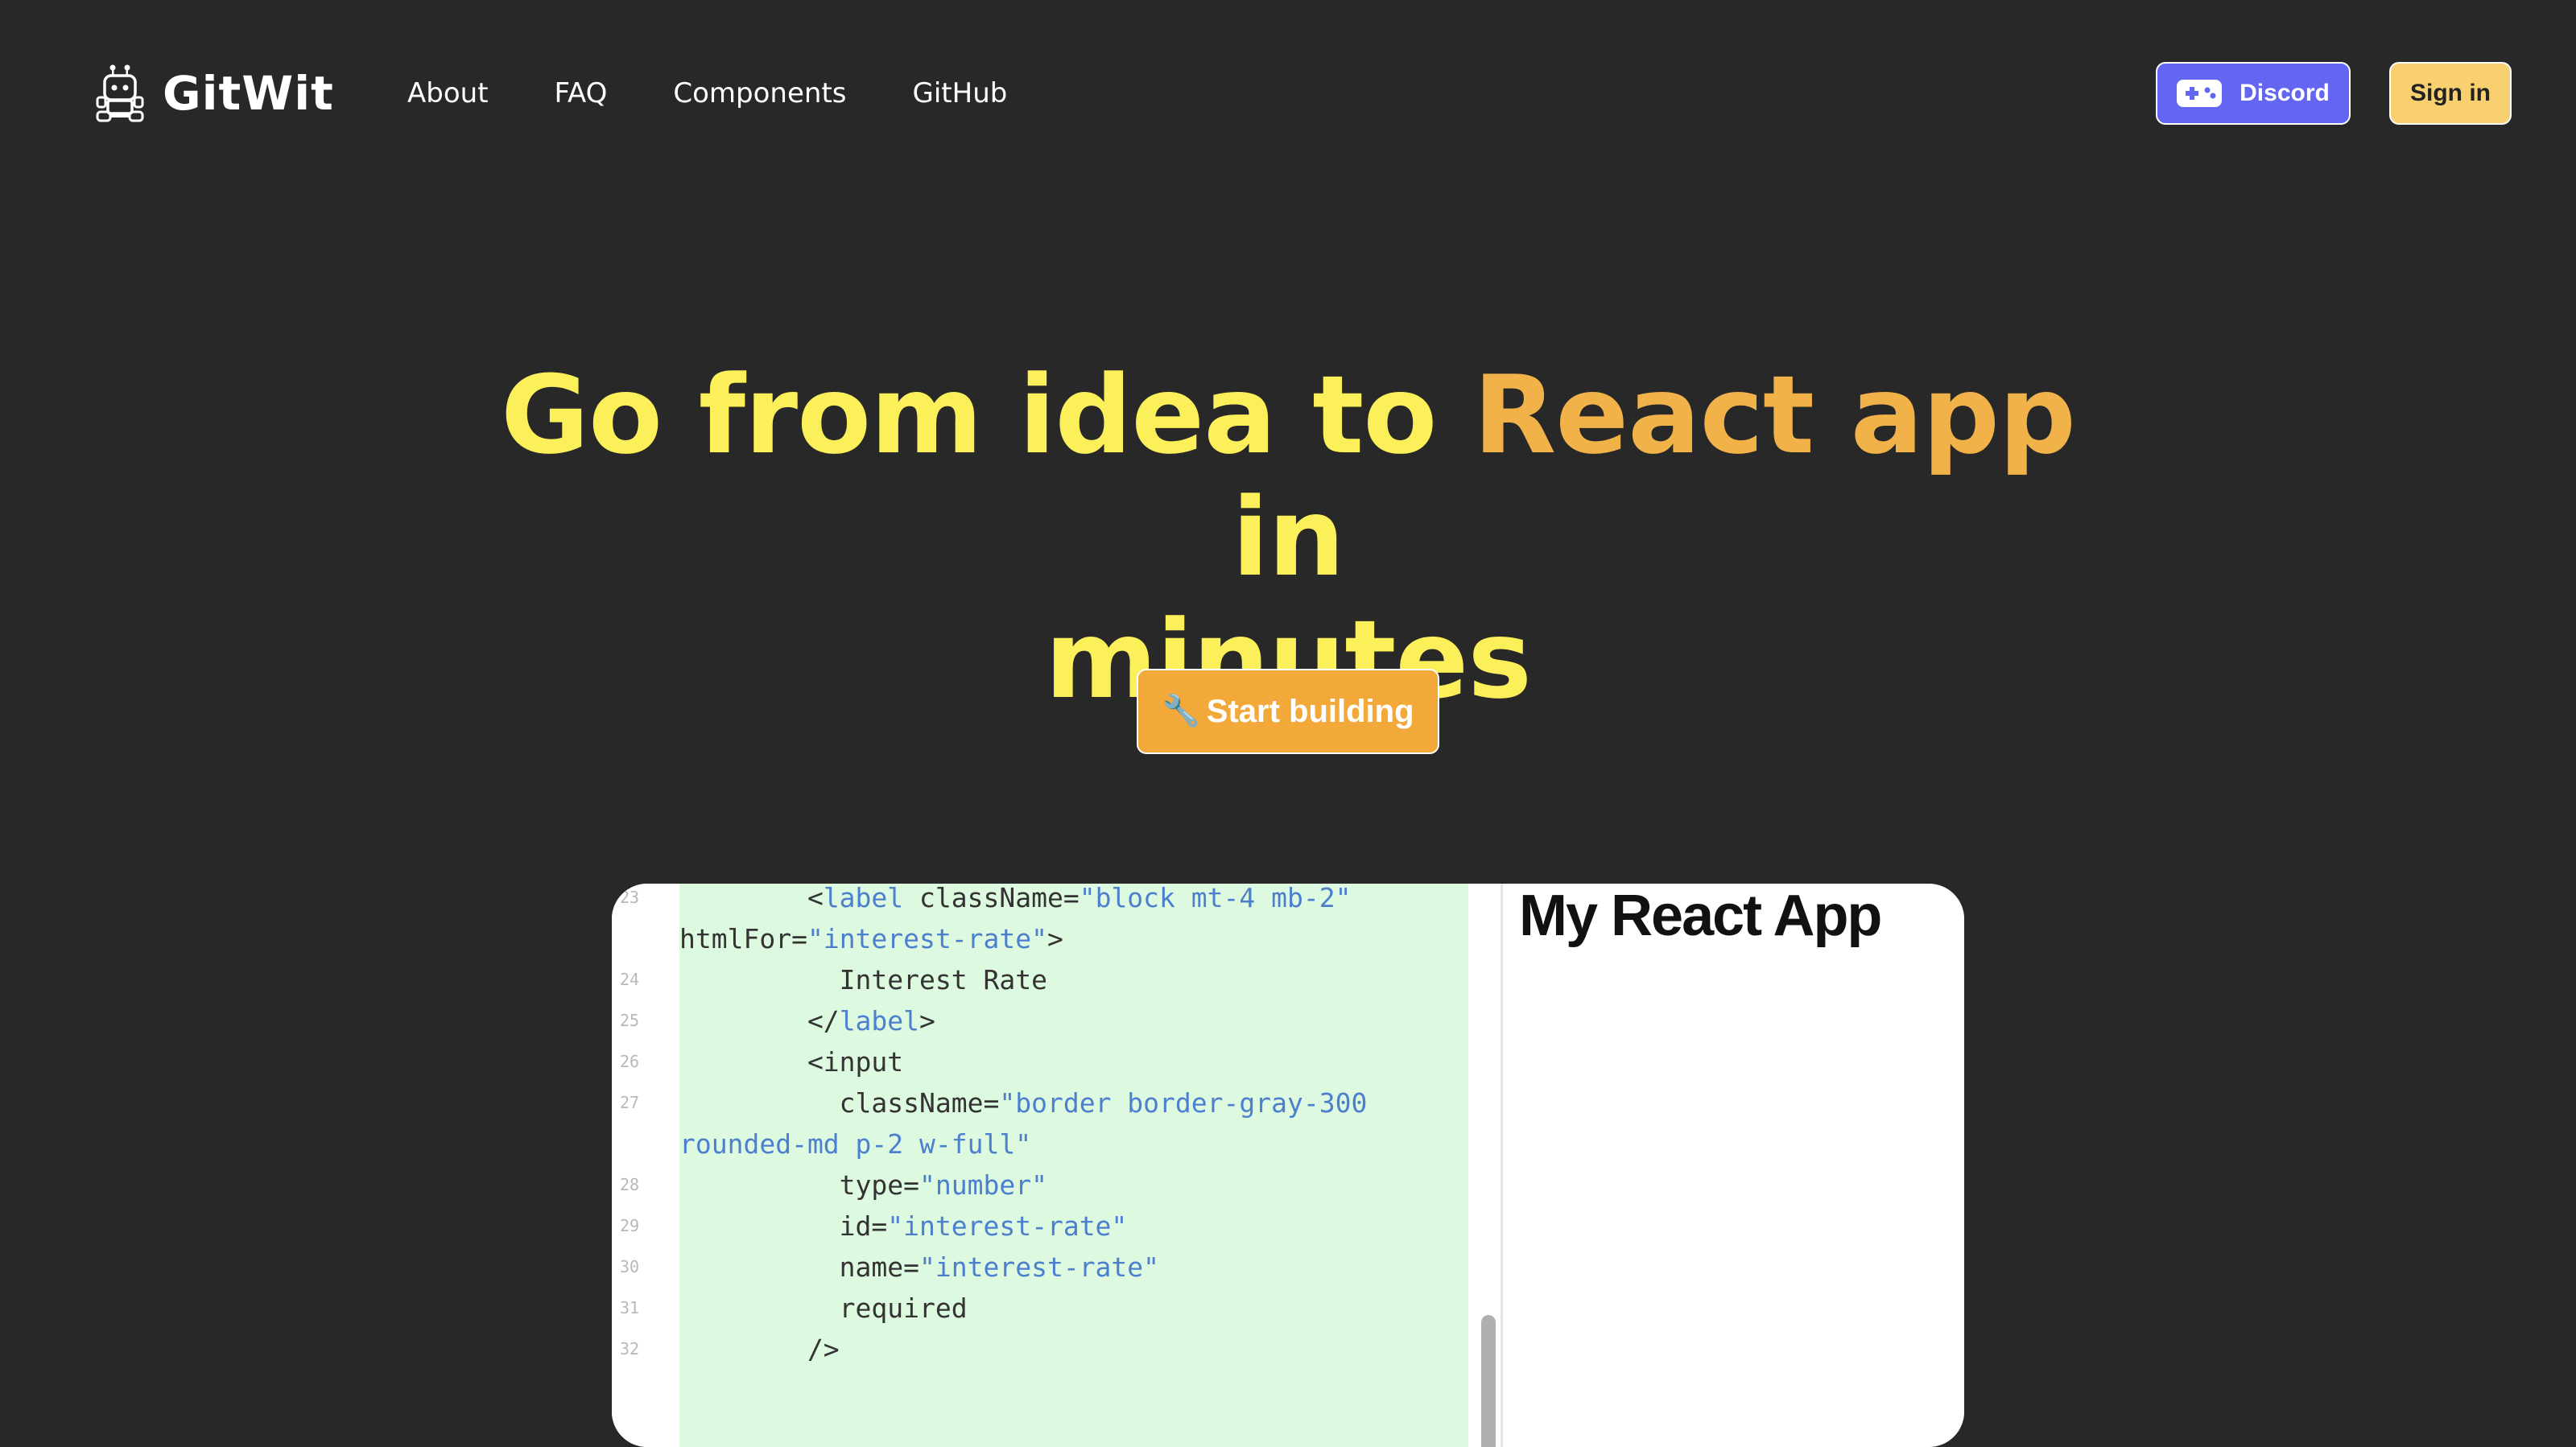 This screenshot has width=2576, height=1447. I want to click on code-text: required, so click(823, 1308).